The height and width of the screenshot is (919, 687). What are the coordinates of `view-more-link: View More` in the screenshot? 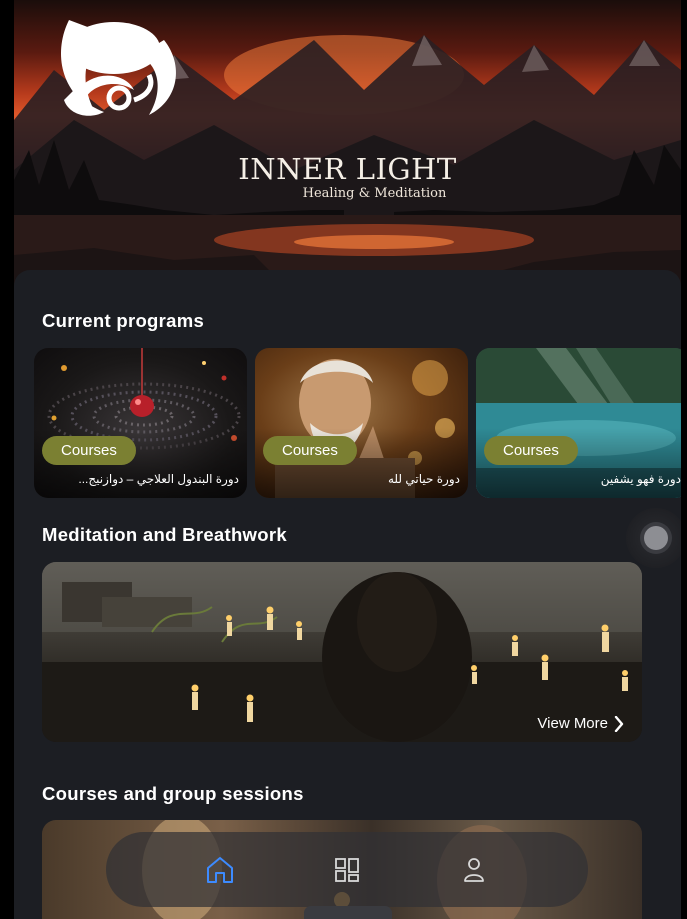 It's located at (580, 723).